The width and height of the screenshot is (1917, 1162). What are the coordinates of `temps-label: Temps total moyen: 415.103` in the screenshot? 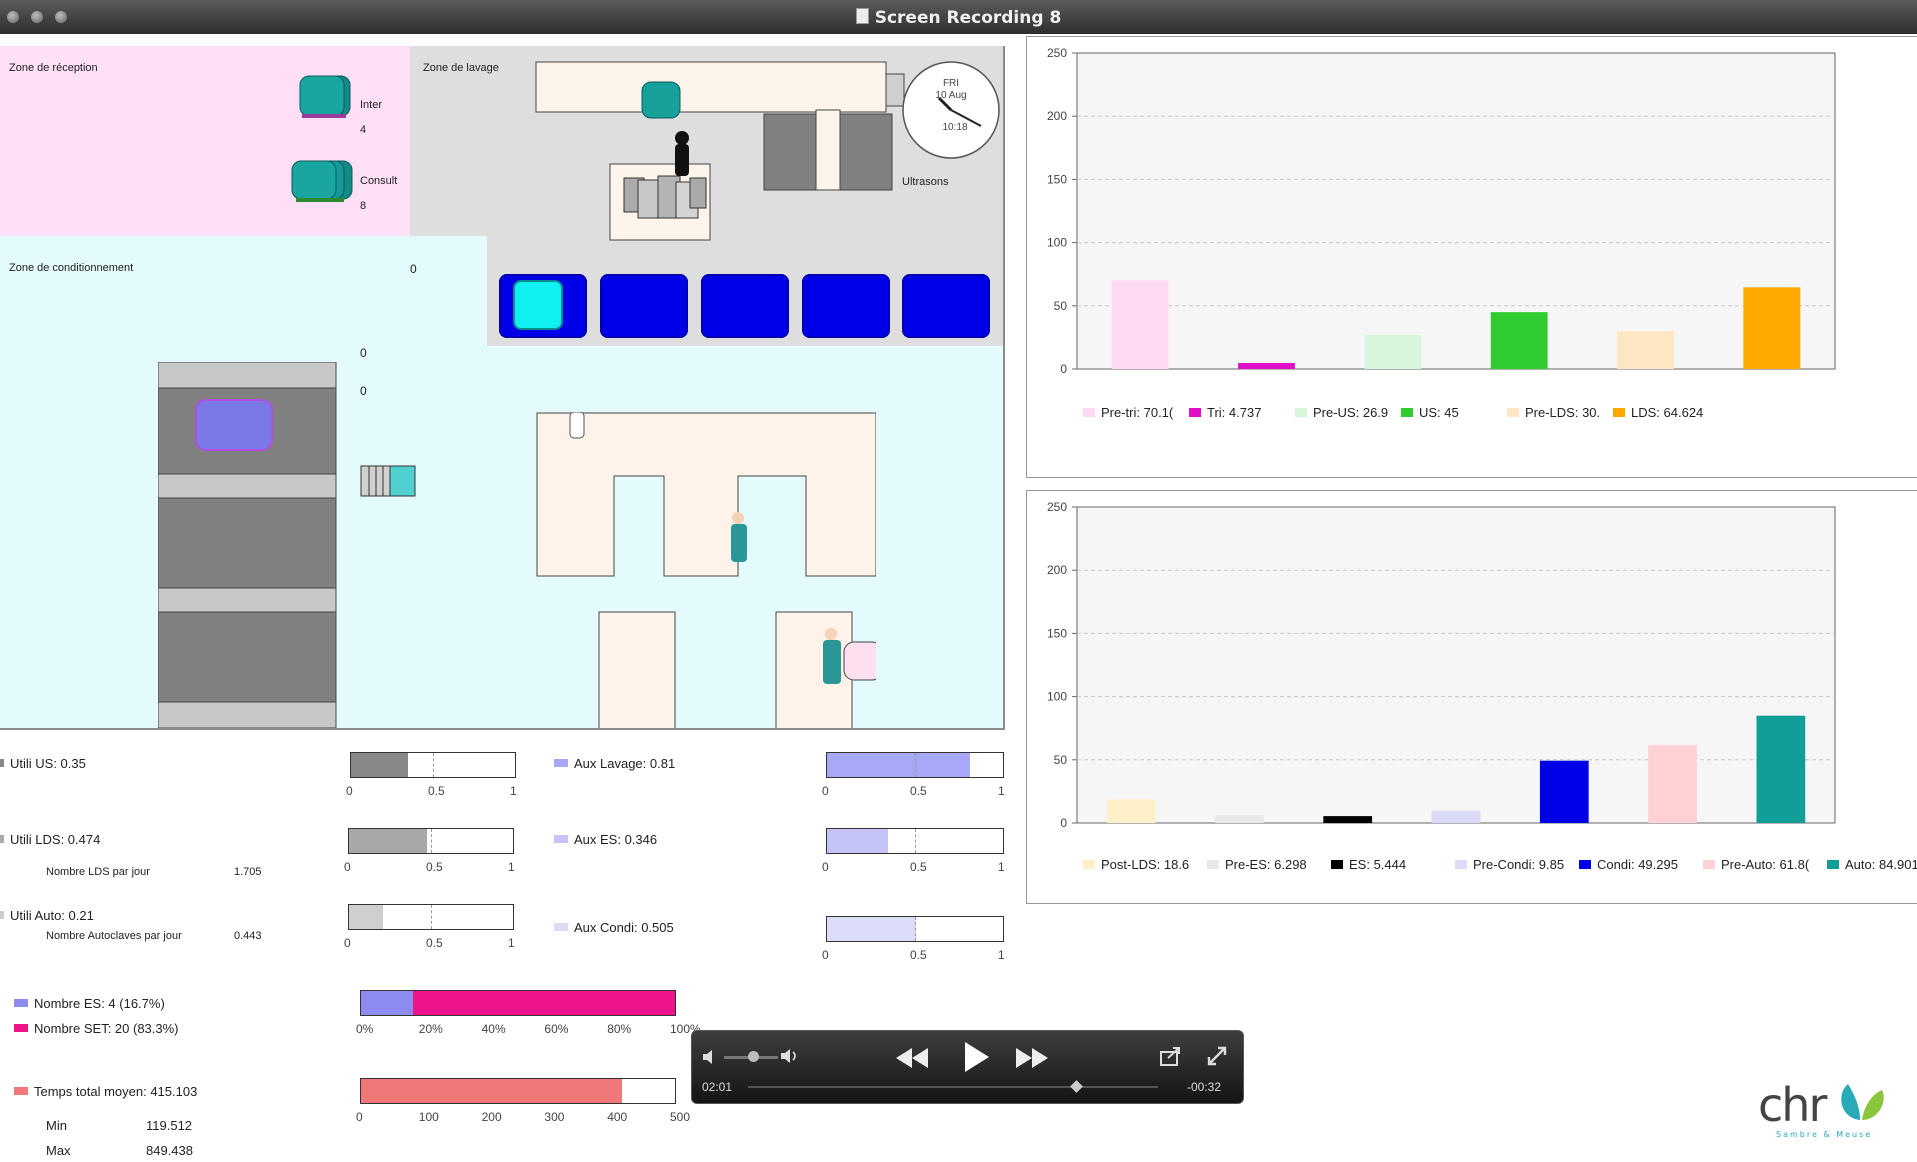 It's located at (105, 1091).